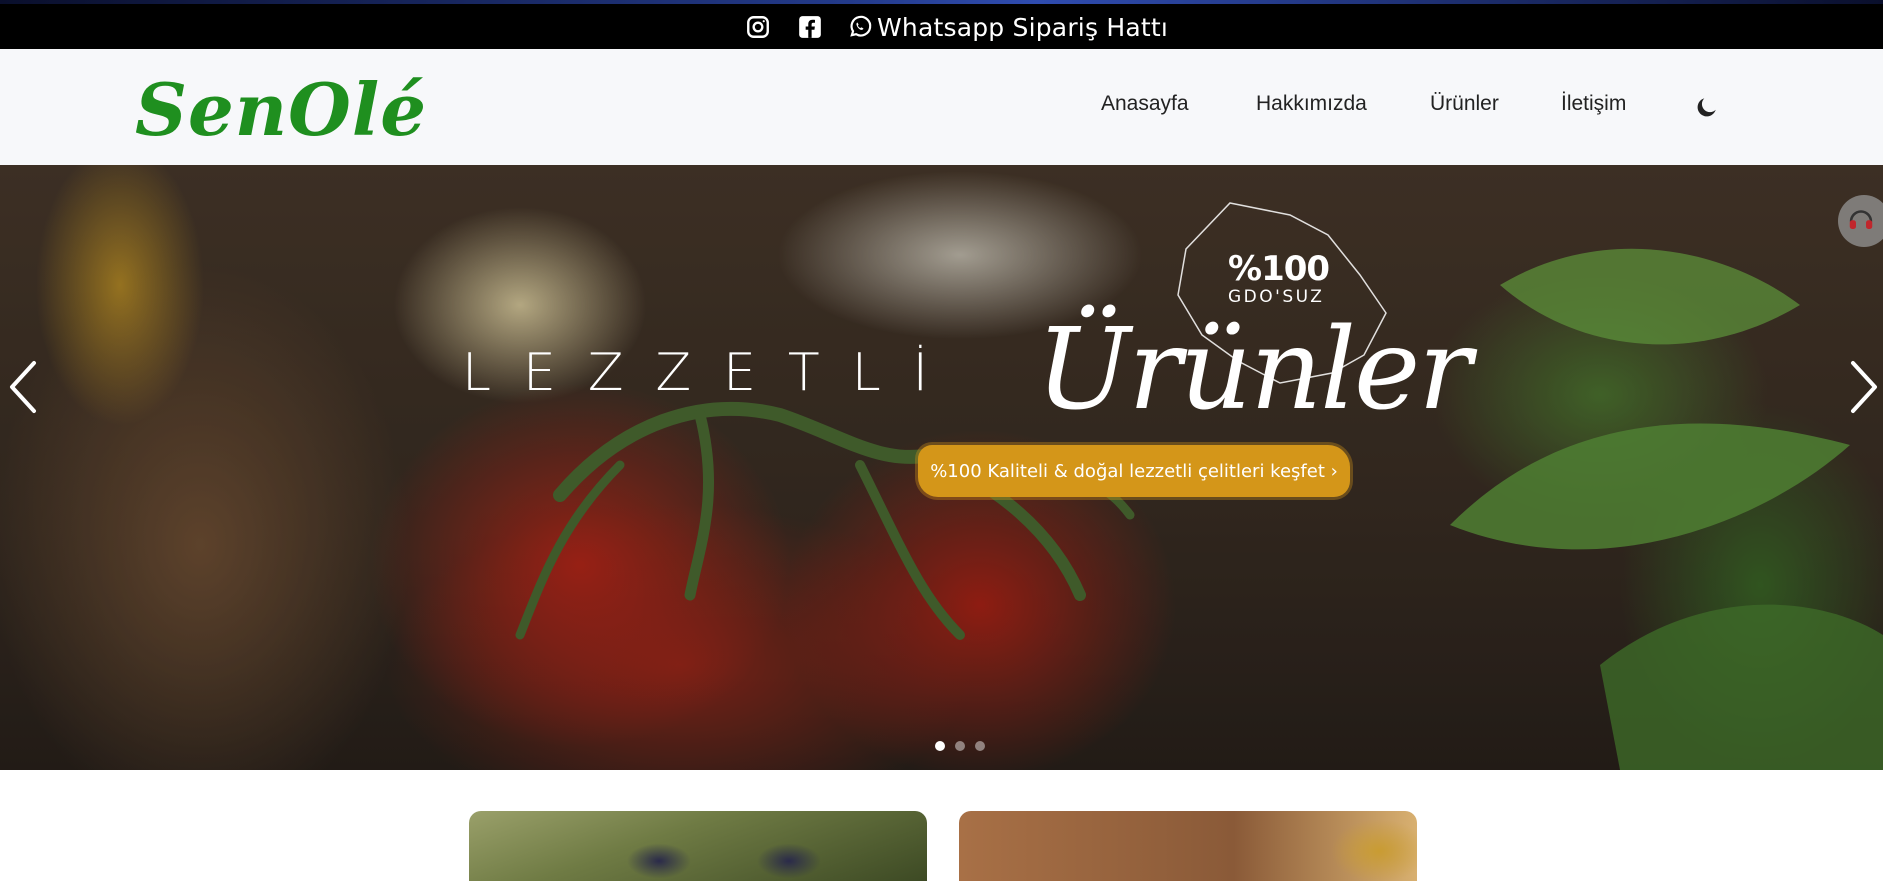 The image size is (1883, 881). I want to click on facebook-icon, so click(810, 27).